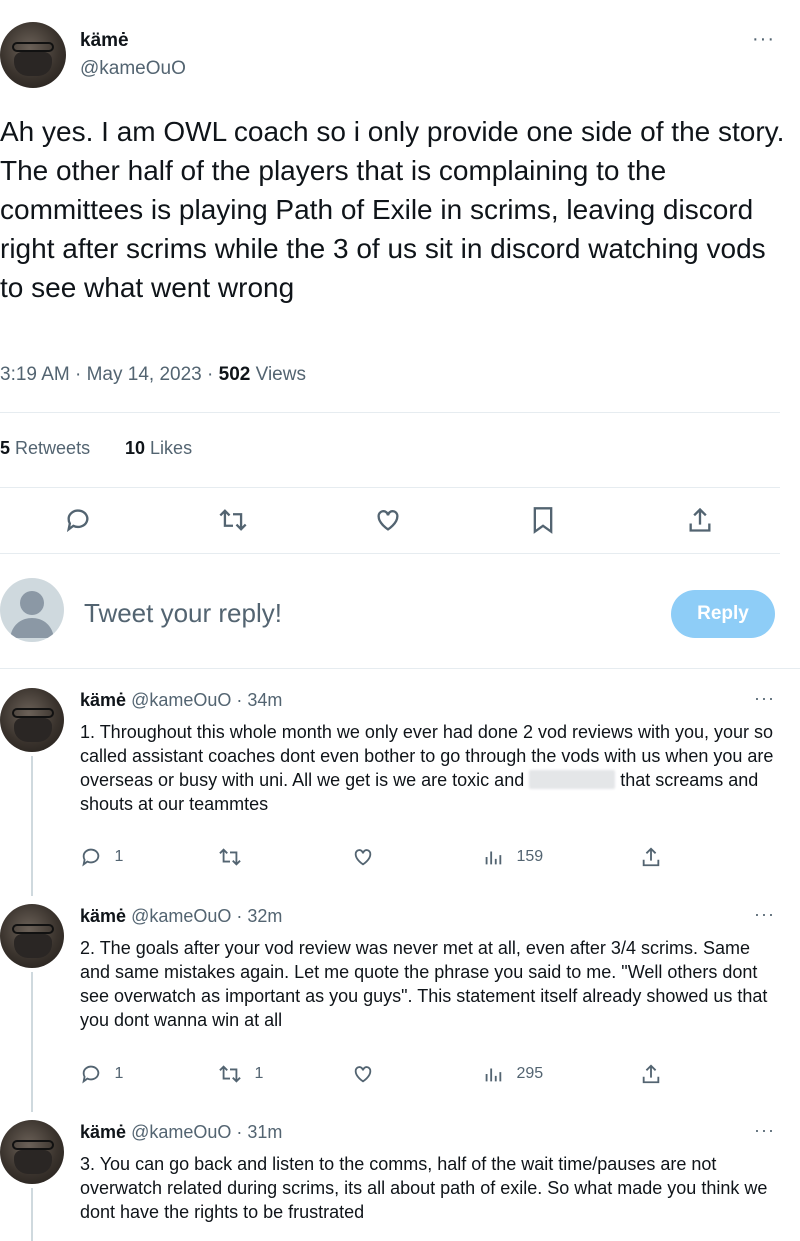 The image size is (800, 1241). I want to click on tweet-date: May 14, 2023, so click(144, 374).